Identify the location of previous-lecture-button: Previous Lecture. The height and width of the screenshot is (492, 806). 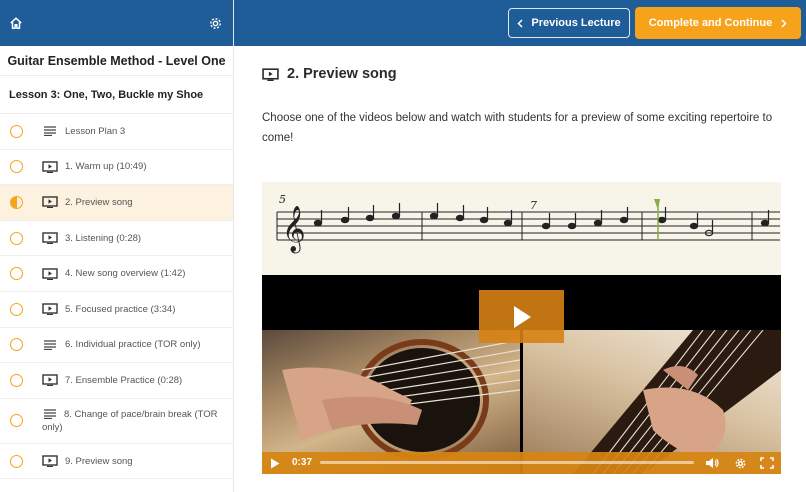
(569, 23).